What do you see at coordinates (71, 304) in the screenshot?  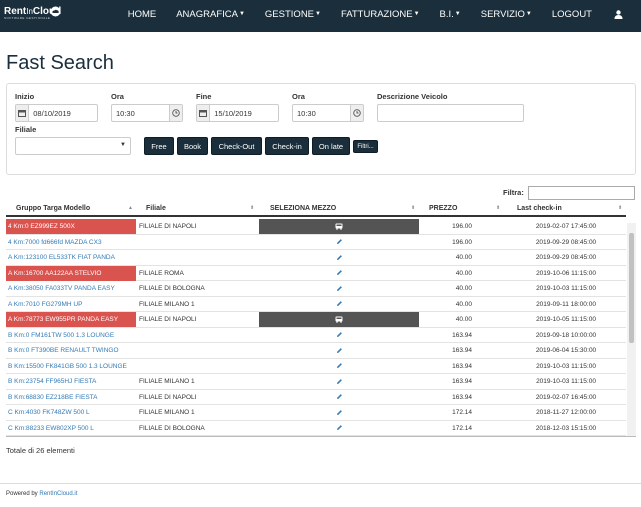 I see `cell-gruppo: A Km:7010 FG279MH UP` at bounding box center [71, 304].